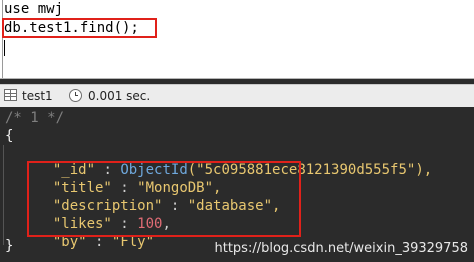 This screenshot has height=262, width=474. Describe the element at coordinates (4, 48) in the screenshot. I see `text-cursor` at that location.